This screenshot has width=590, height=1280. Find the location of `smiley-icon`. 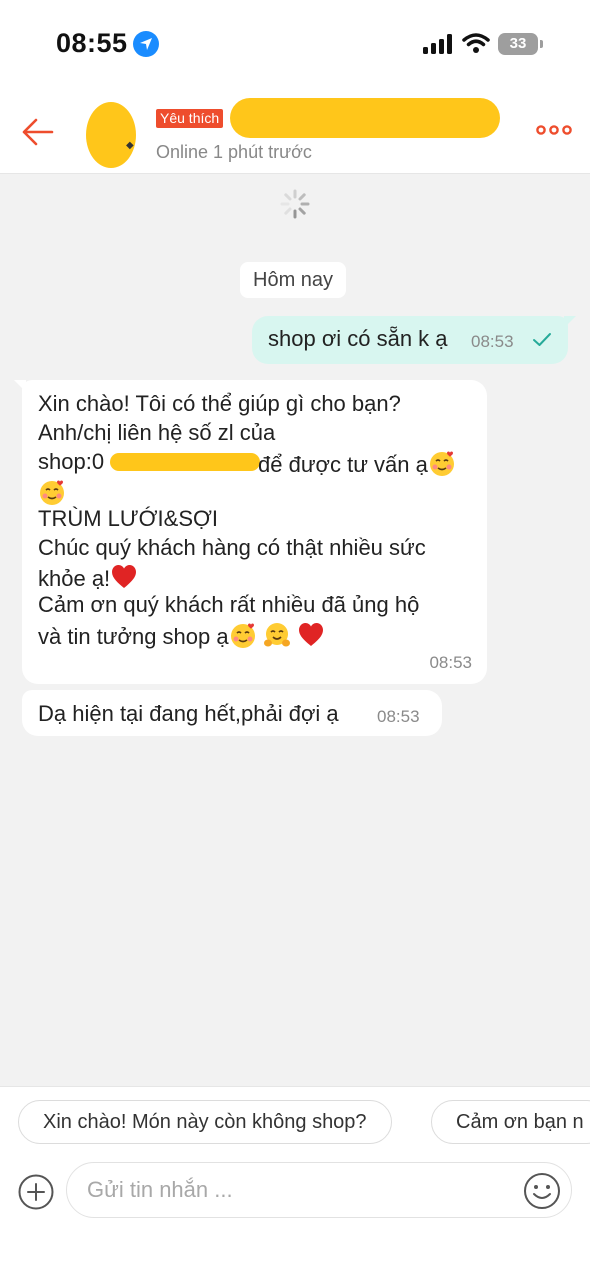

smiley-icon is located at coordinates (542, 1191).